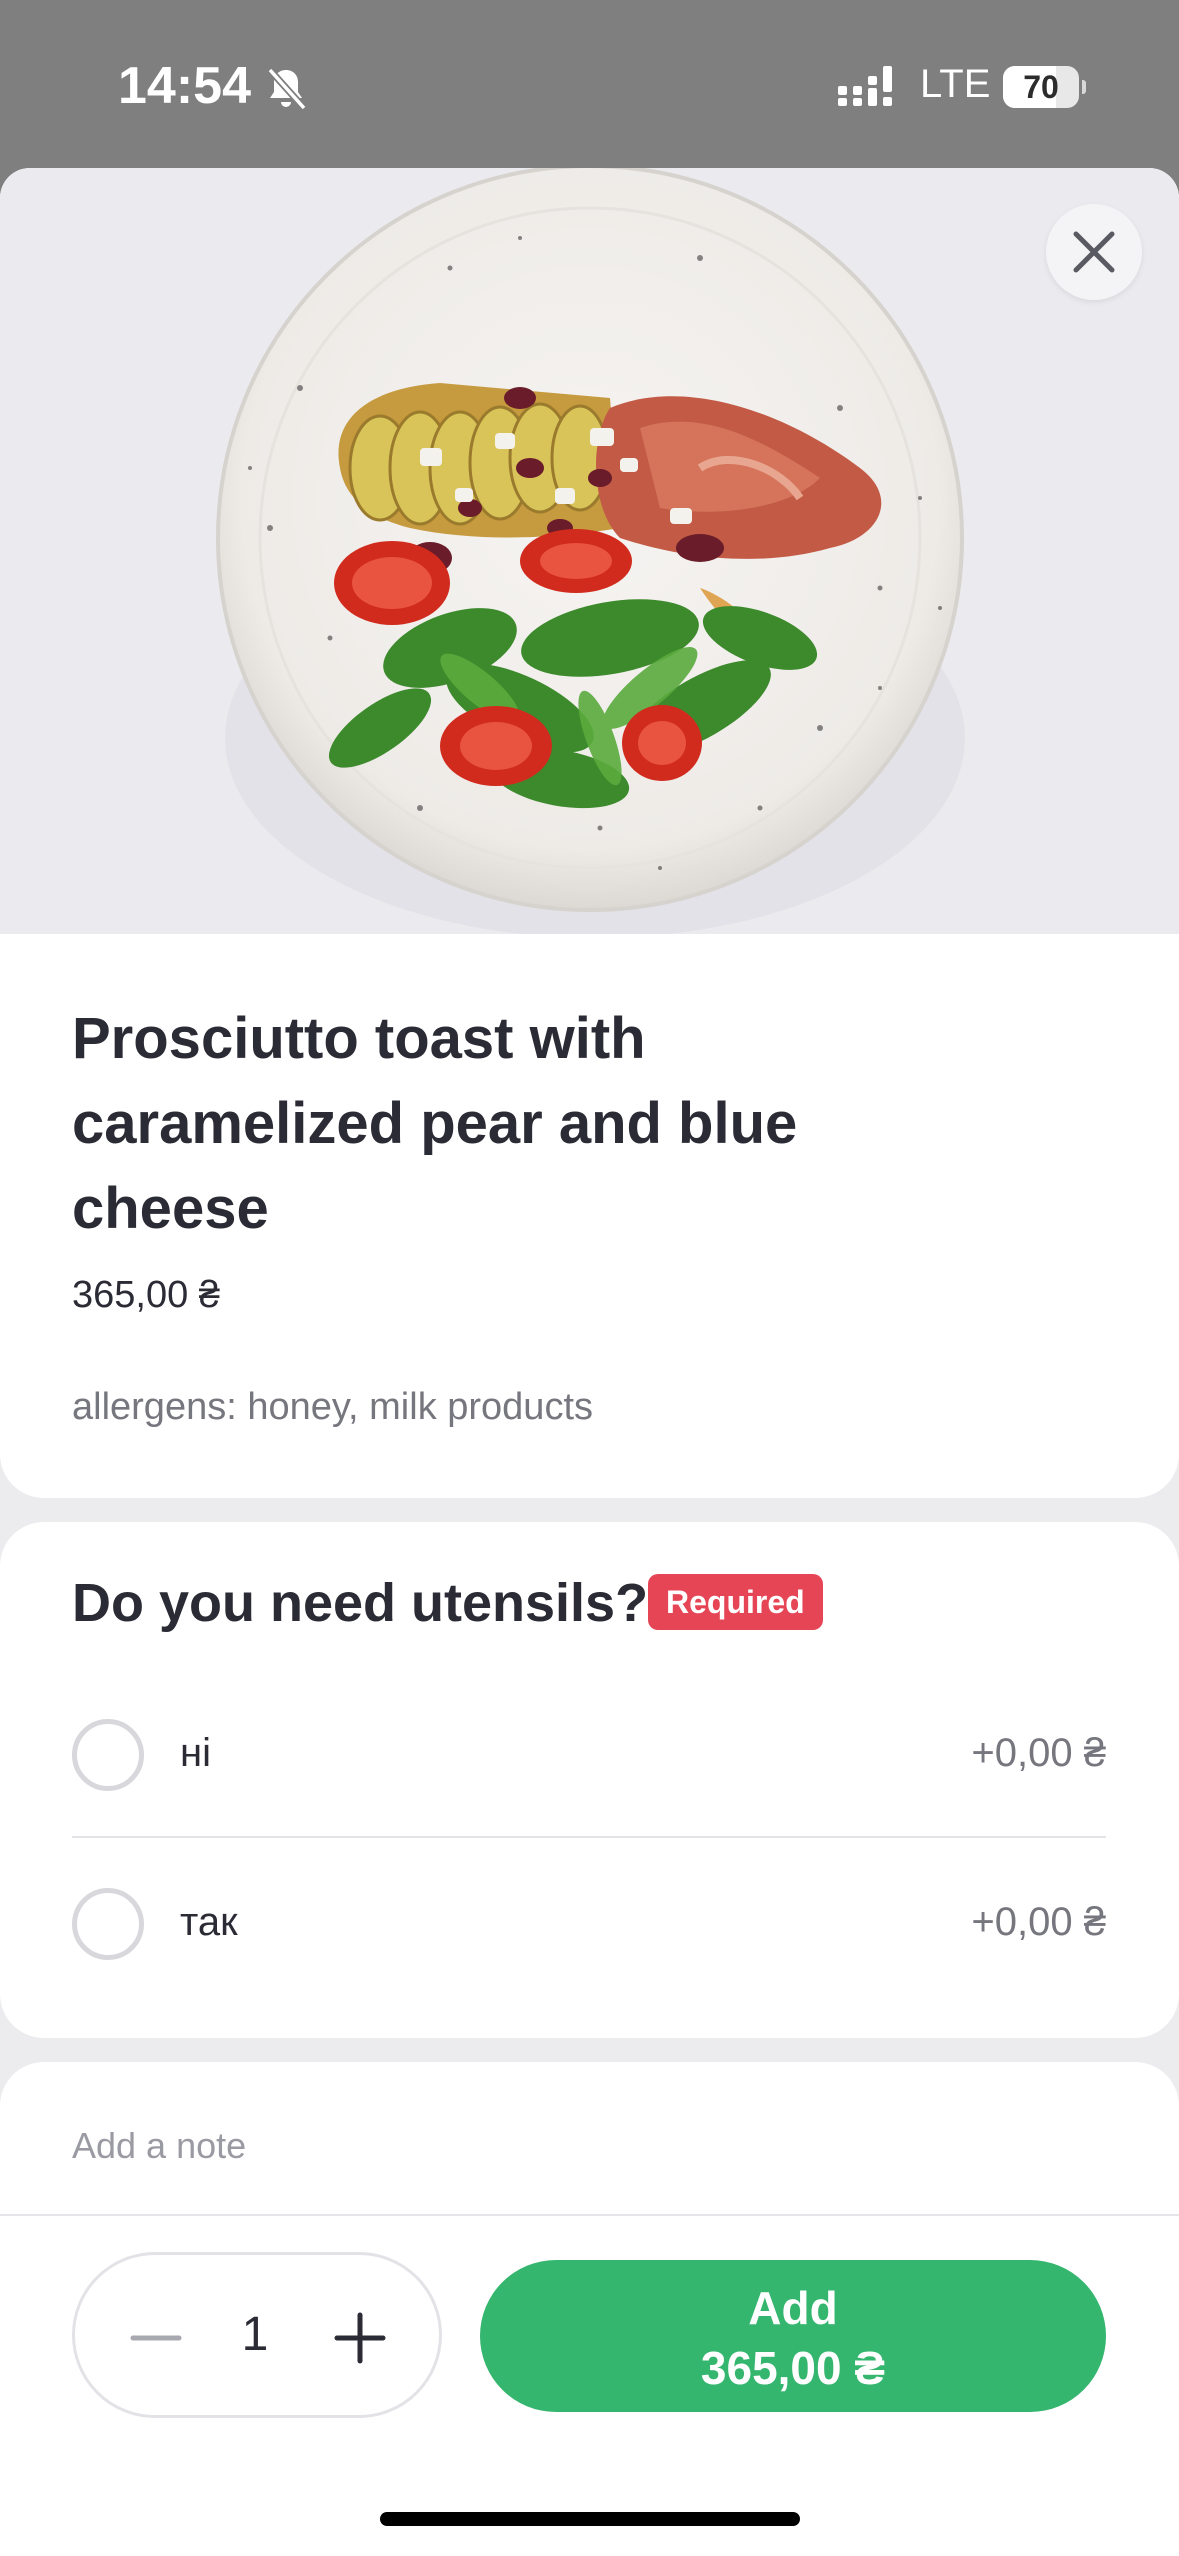 This screenshot has height=2556, width=1179. Describe the element at coordinates (360, 2338) in the screenshot. I see `plus-icon` at that location.